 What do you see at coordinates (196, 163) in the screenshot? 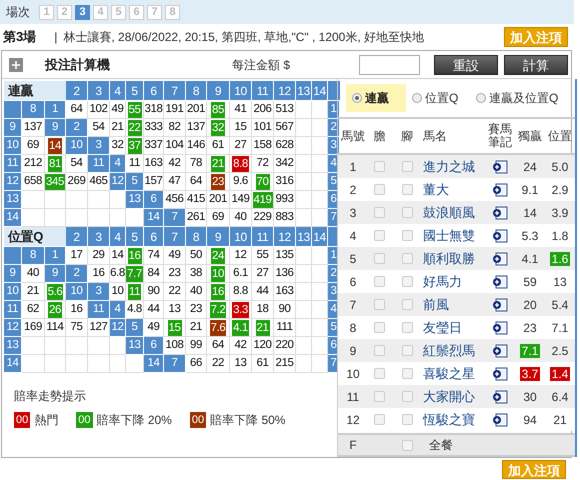
I see `odds-value: 78` at bounding box center [196, 163].